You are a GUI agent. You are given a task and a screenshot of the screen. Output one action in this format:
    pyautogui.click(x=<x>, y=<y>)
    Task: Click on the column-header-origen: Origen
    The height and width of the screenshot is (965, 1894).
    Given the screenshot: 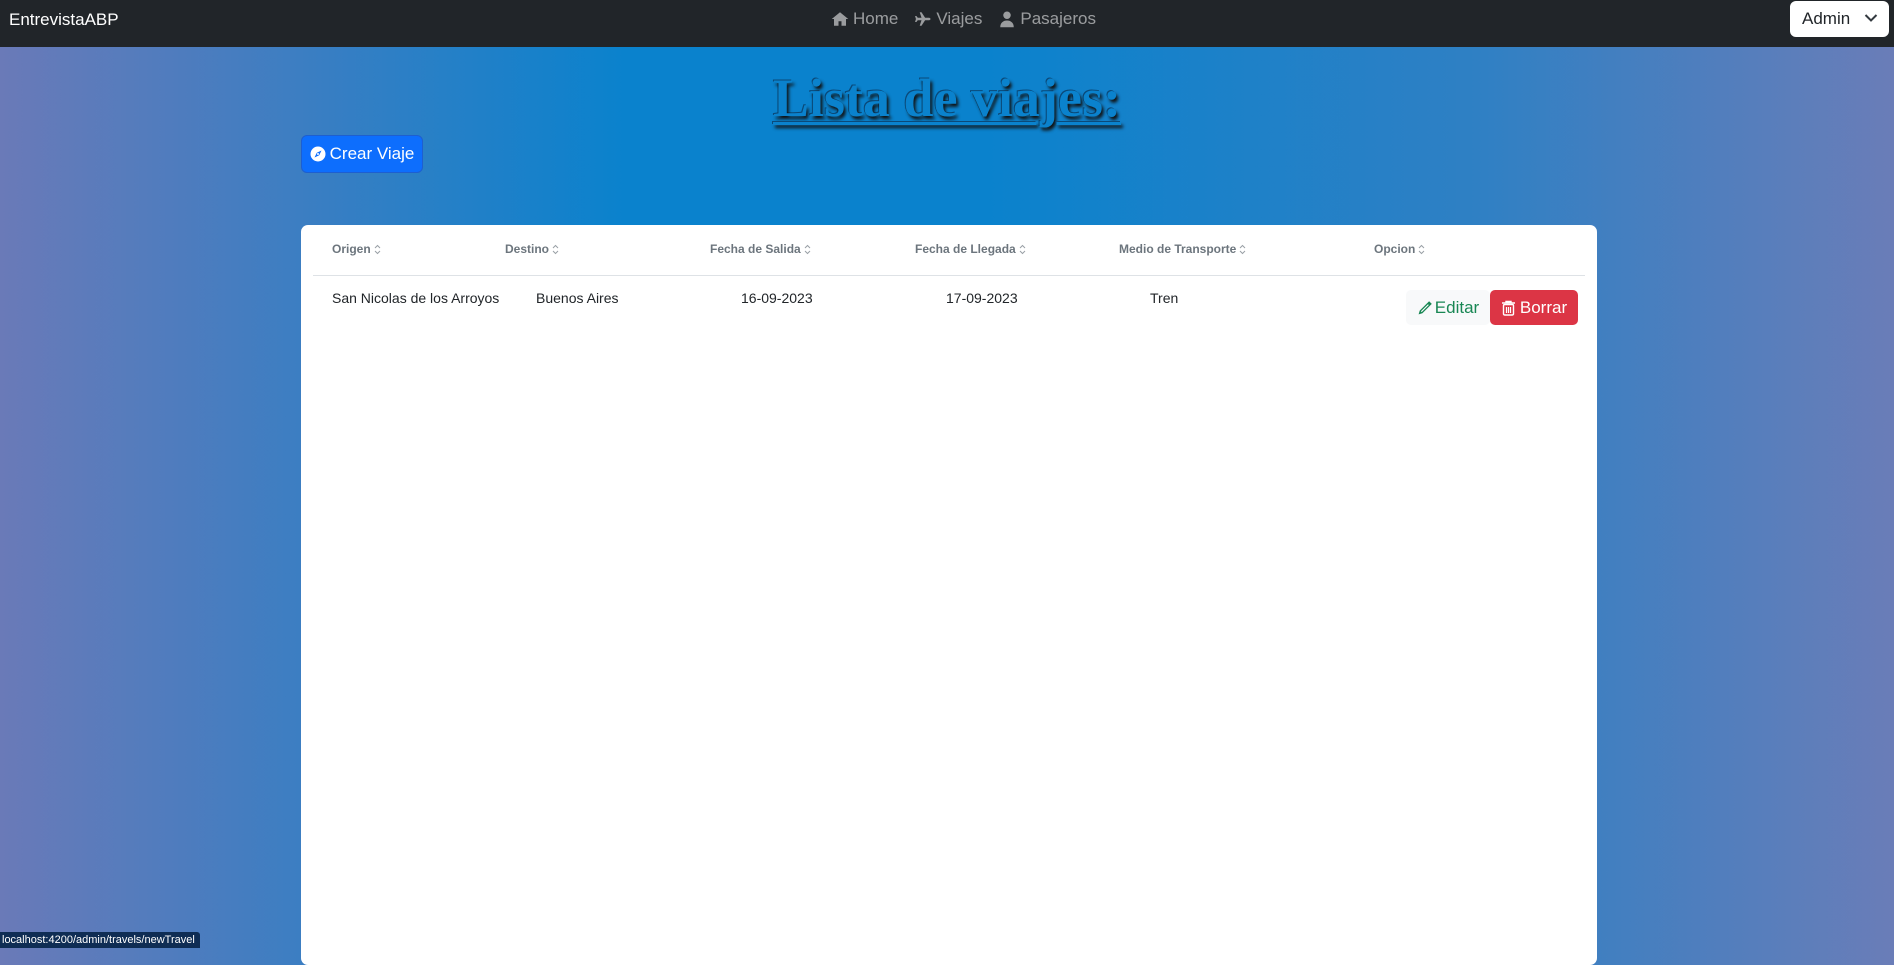 What is the action you would take?
    pyautogui.click(x=356, y=249)
    